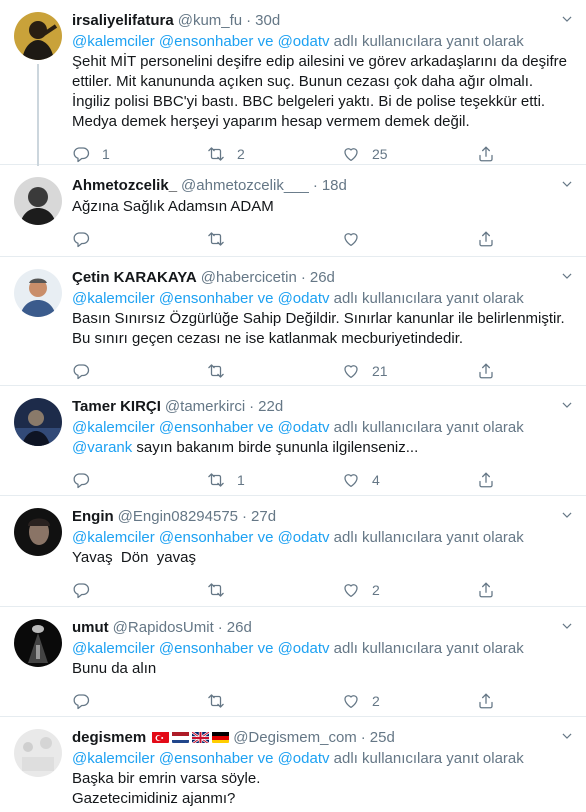 The height and width of the screenshot is (812, 586). What do you see at coordinates (382, 737) in the screenshot?
I see `timestamp: 25d` at bounding box center [382, 737].